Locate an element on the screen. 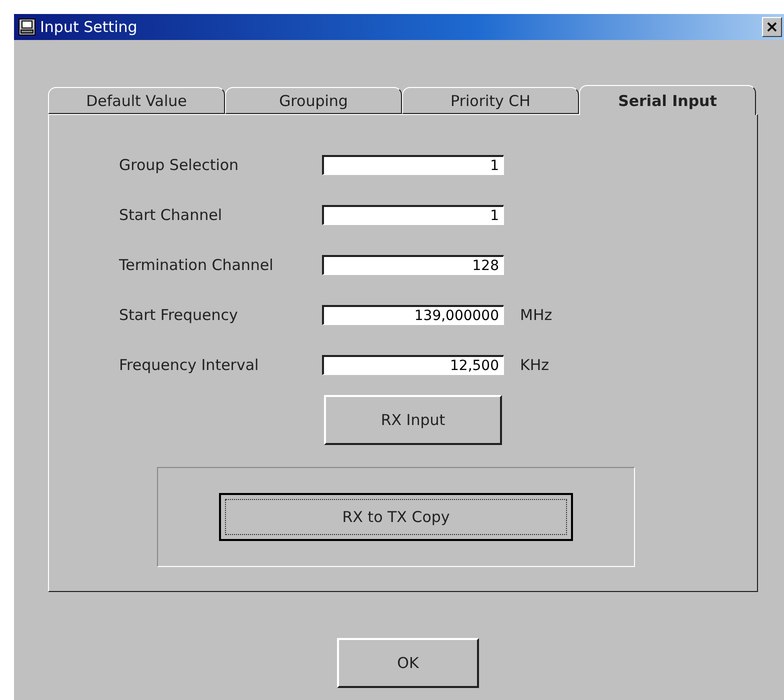 The width and height of the screenshot is (784, 700). tab: Priority CH is located at coordinates (490, 100).